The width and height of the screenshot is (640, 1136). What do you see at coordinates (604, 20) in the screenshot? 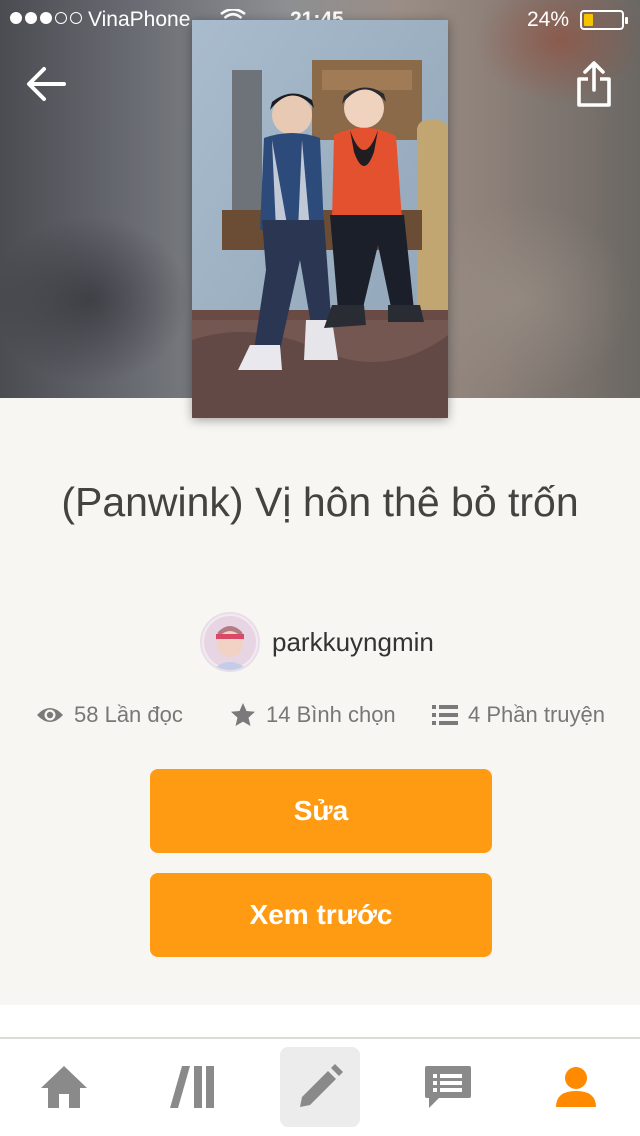
I see `battery-icon` at bounding box center [604, 20].